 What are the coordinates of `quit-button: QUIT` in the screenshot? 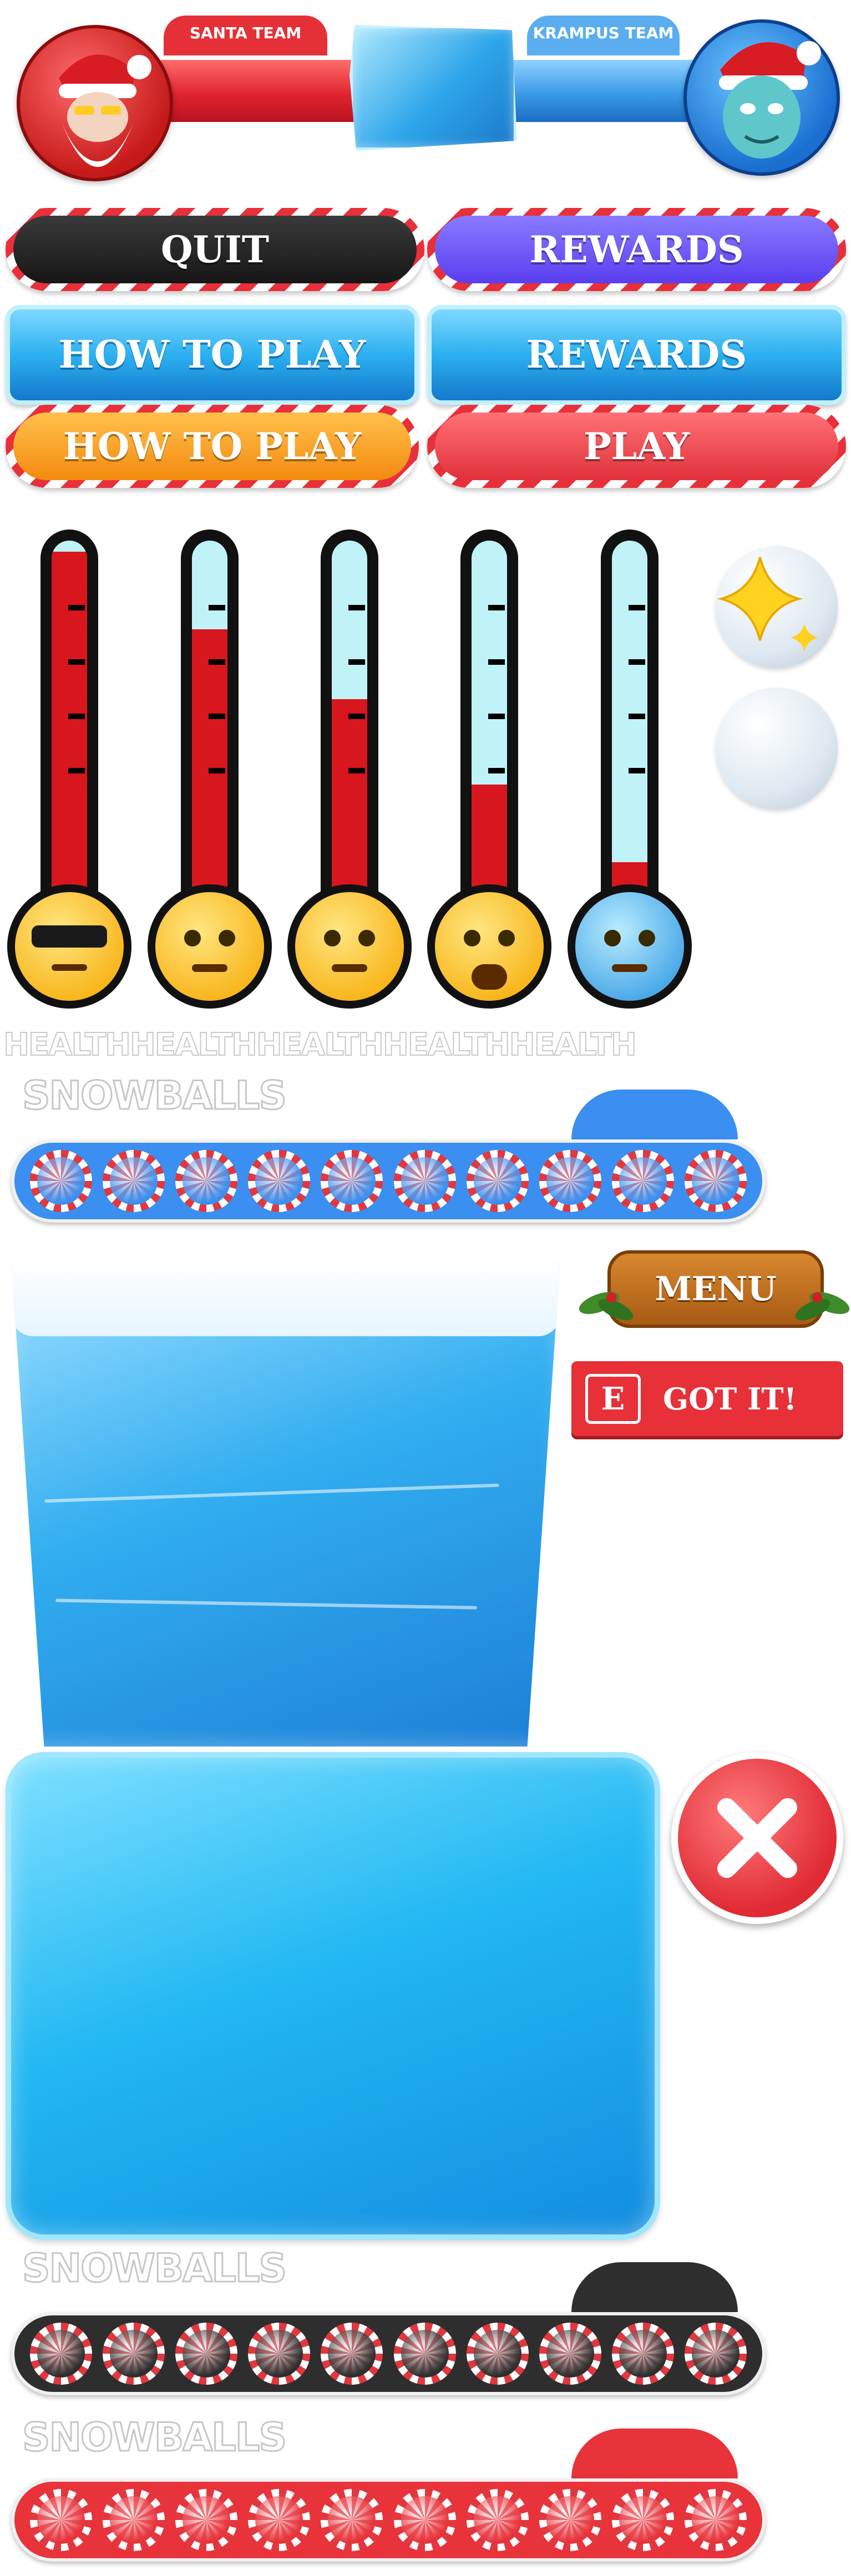 It's located at (215, 250).